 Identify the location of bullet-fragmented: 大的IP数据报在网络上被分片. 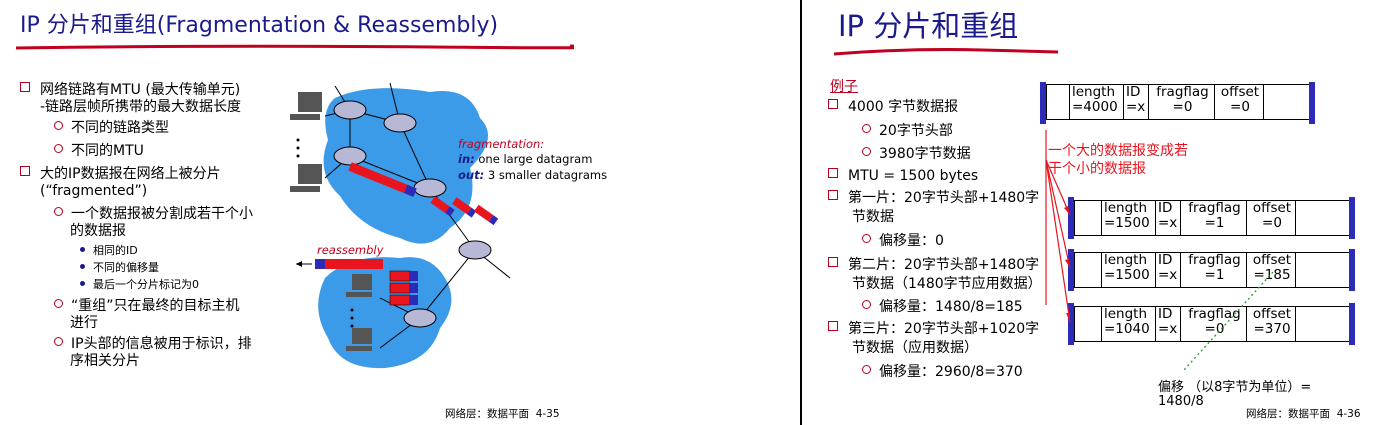
(120, 174).